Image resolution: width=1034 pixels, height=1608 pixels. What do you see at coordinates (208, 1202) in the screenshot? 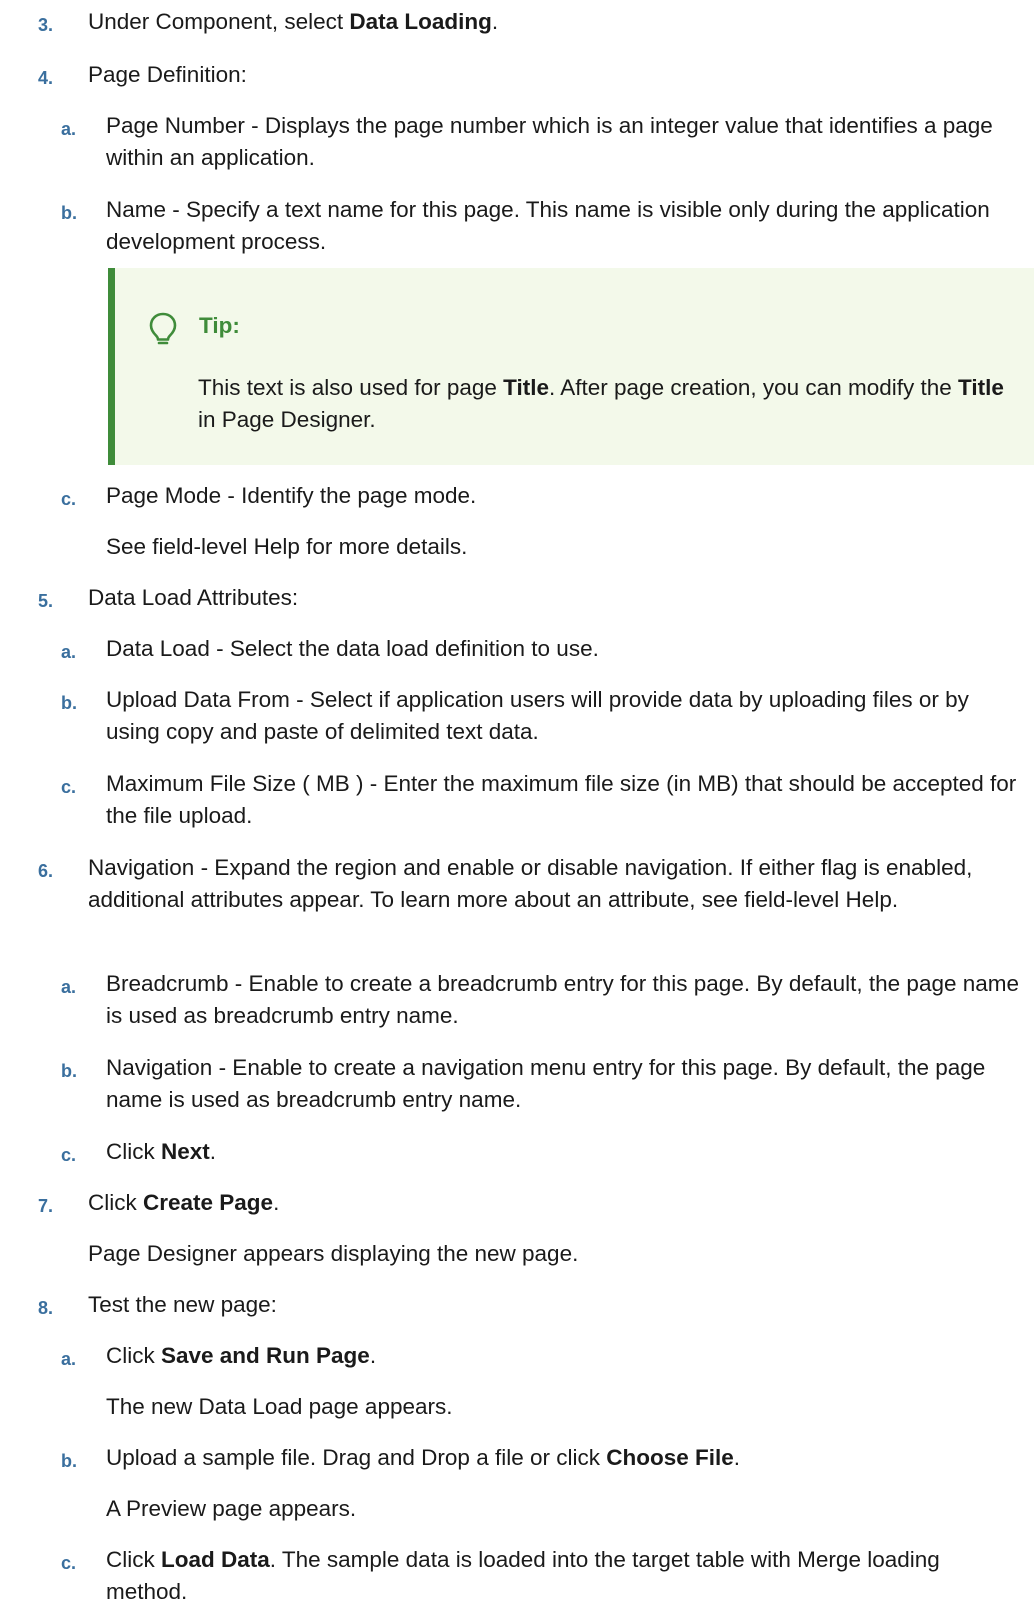
I see `ui-term: Create Page` at bounding box center [208, 1202].